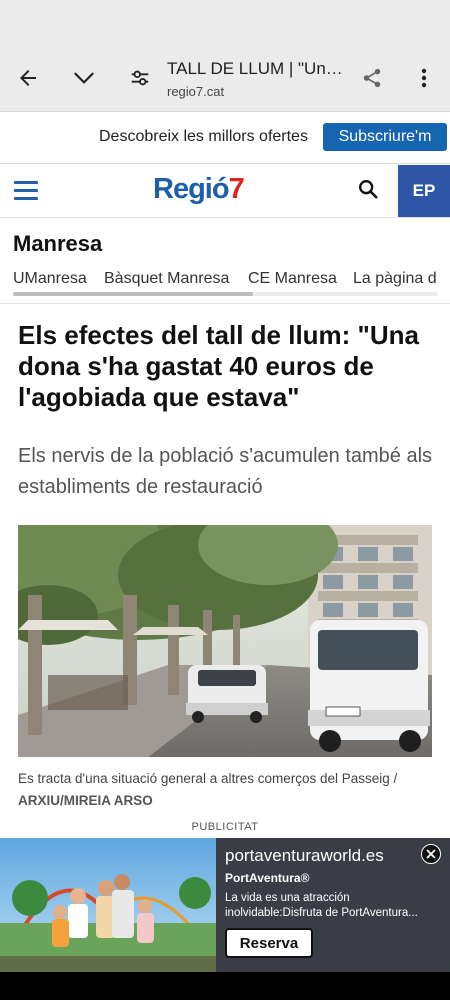  What do you see at coordinates (225, 827) in the screenshot?
I see `ad-label: PUBLICITAT` at bounding box center [225, 827].